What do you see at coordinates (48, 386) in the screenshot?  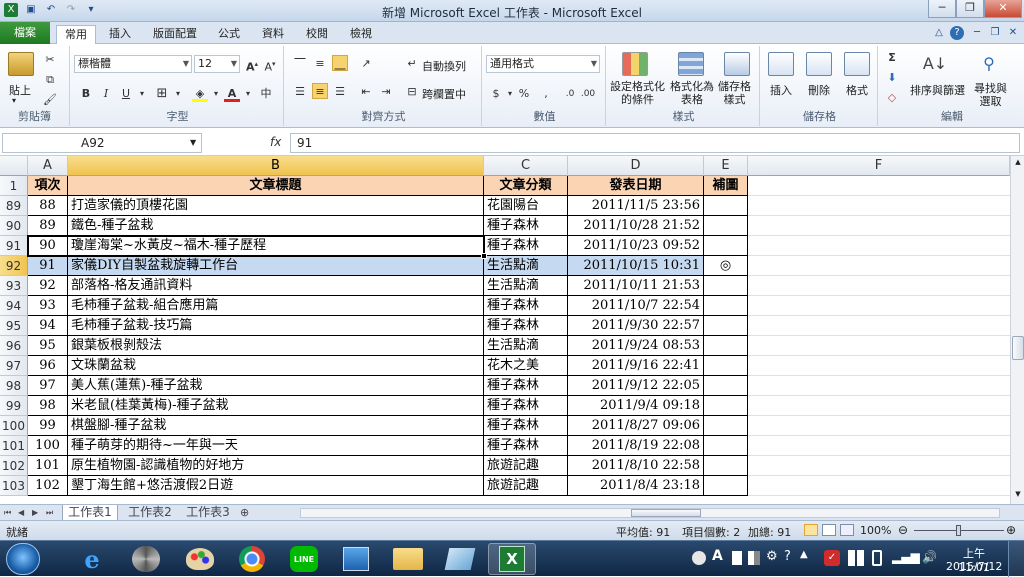 I see `cell-item-no: 97` at bounding box center [48, 386].